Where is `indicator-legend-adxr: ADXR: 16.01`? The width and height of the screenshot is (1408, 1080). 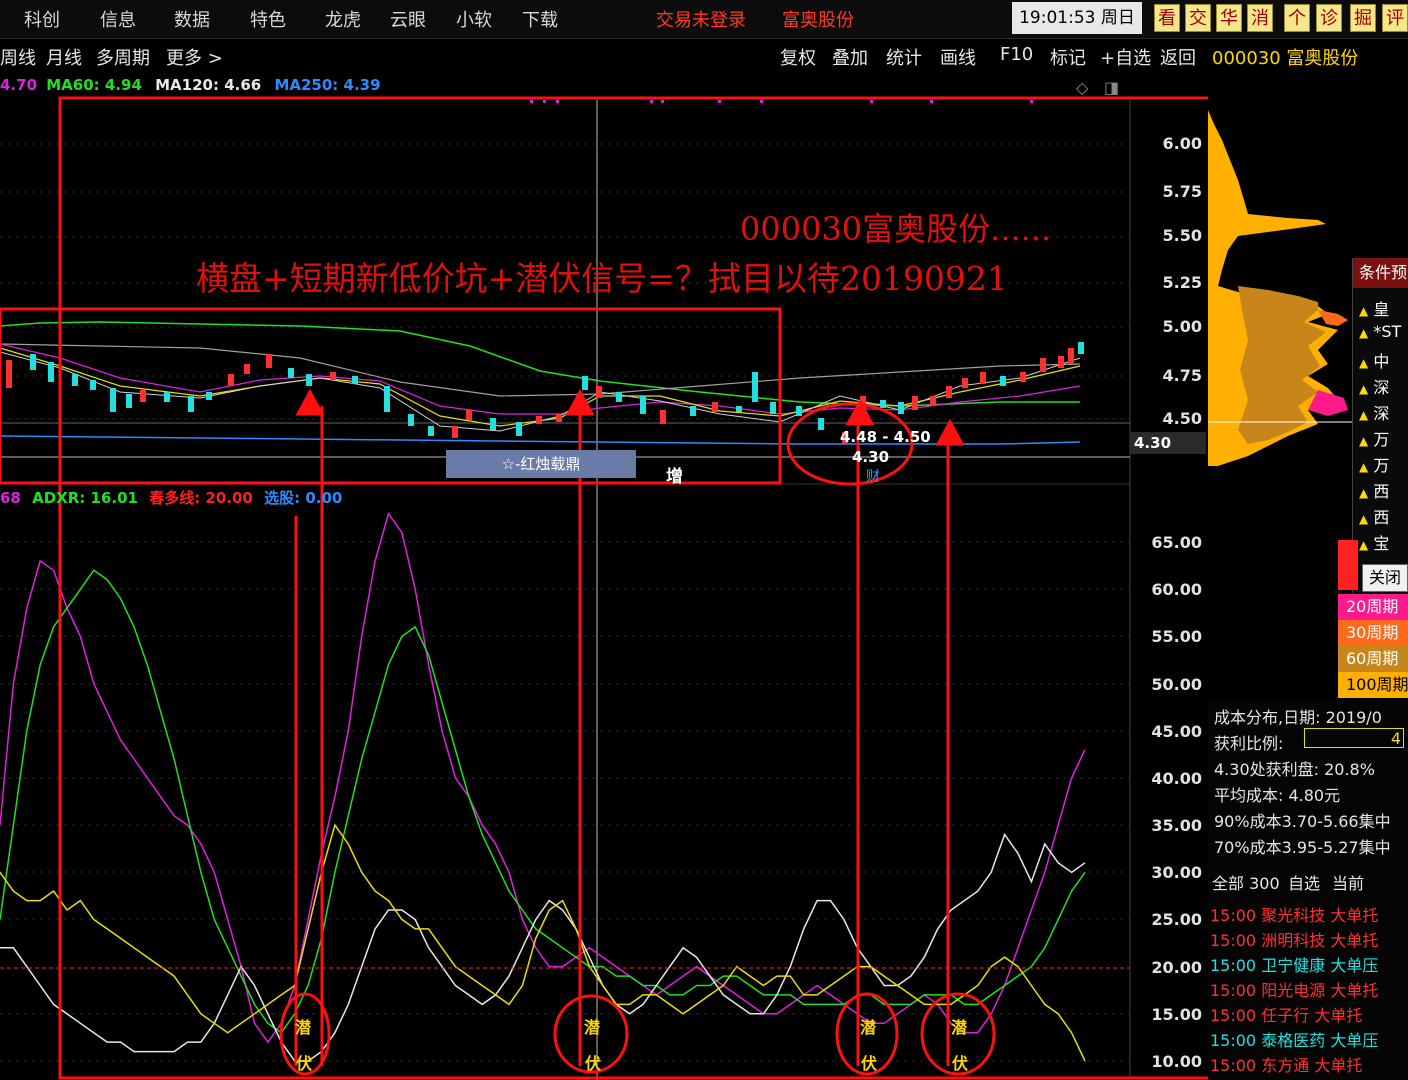
indicator-legend-adxr: ADXR: 16.01 is located at coordinates (85, 498).